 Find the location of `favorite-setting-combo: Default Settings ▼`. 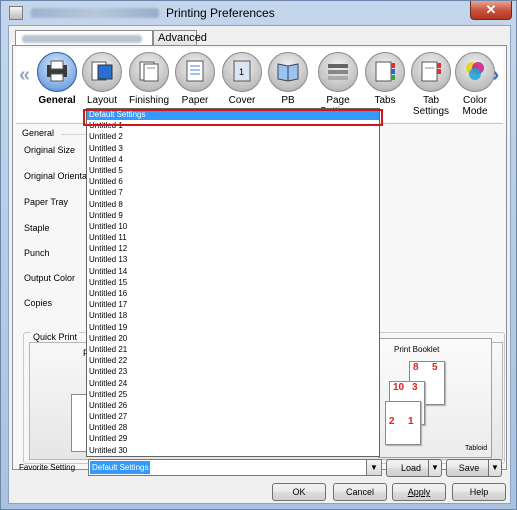

favorite-setting-combo: Default Settings ▼ is located at coordinates (235, 467).